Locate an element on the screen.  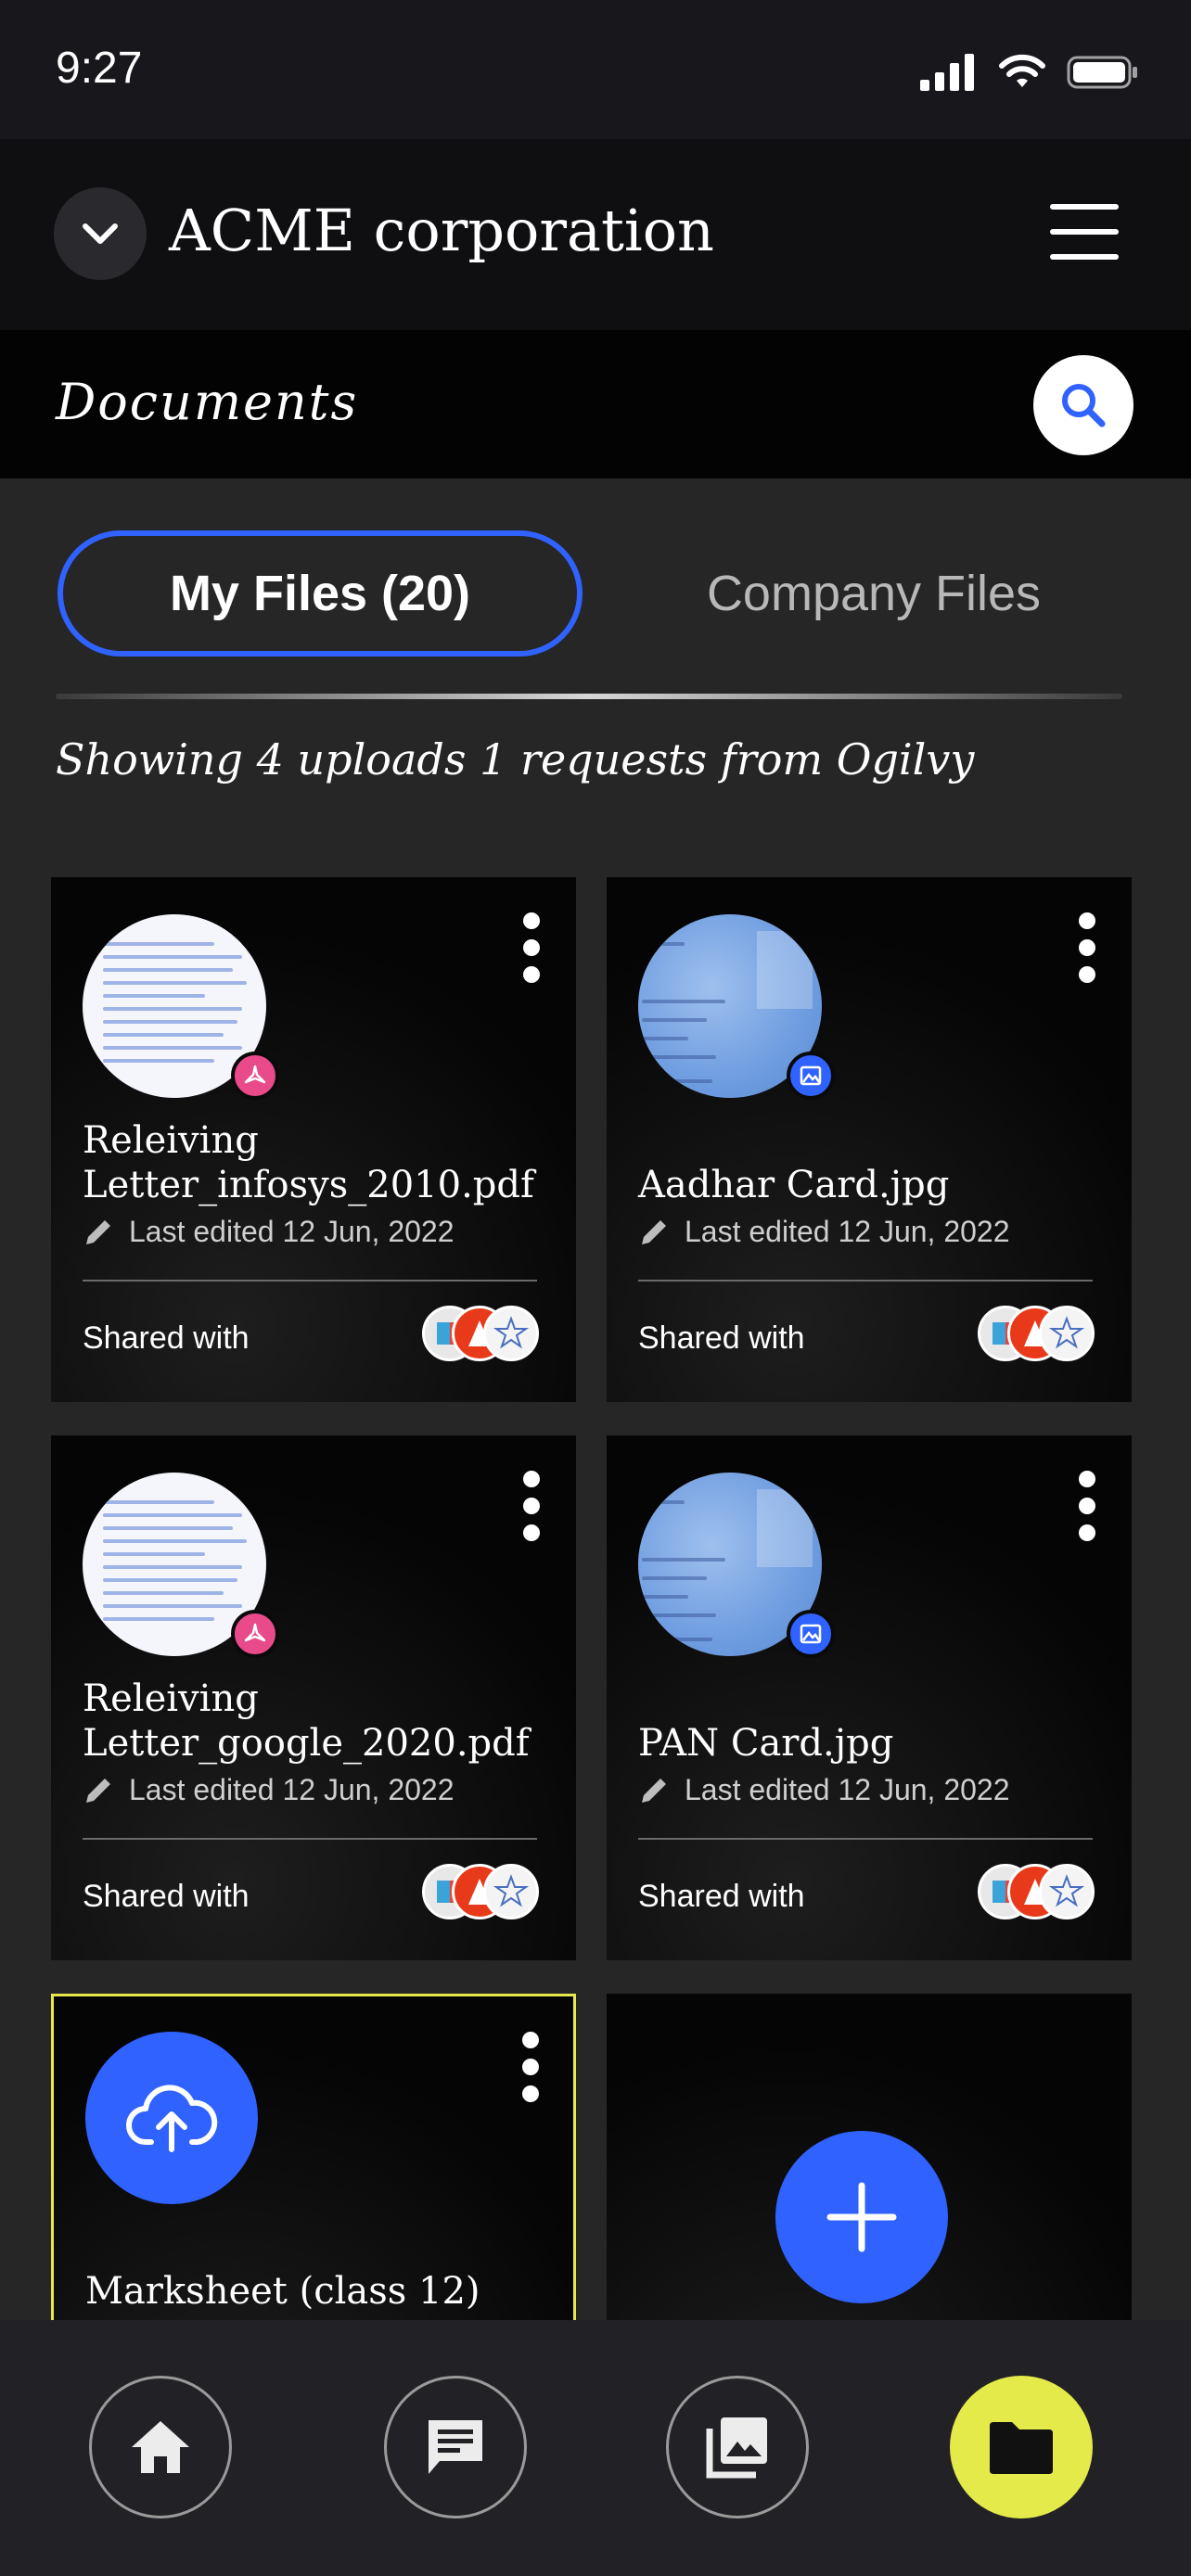
signal-icon is located at coordinates (947, 72).